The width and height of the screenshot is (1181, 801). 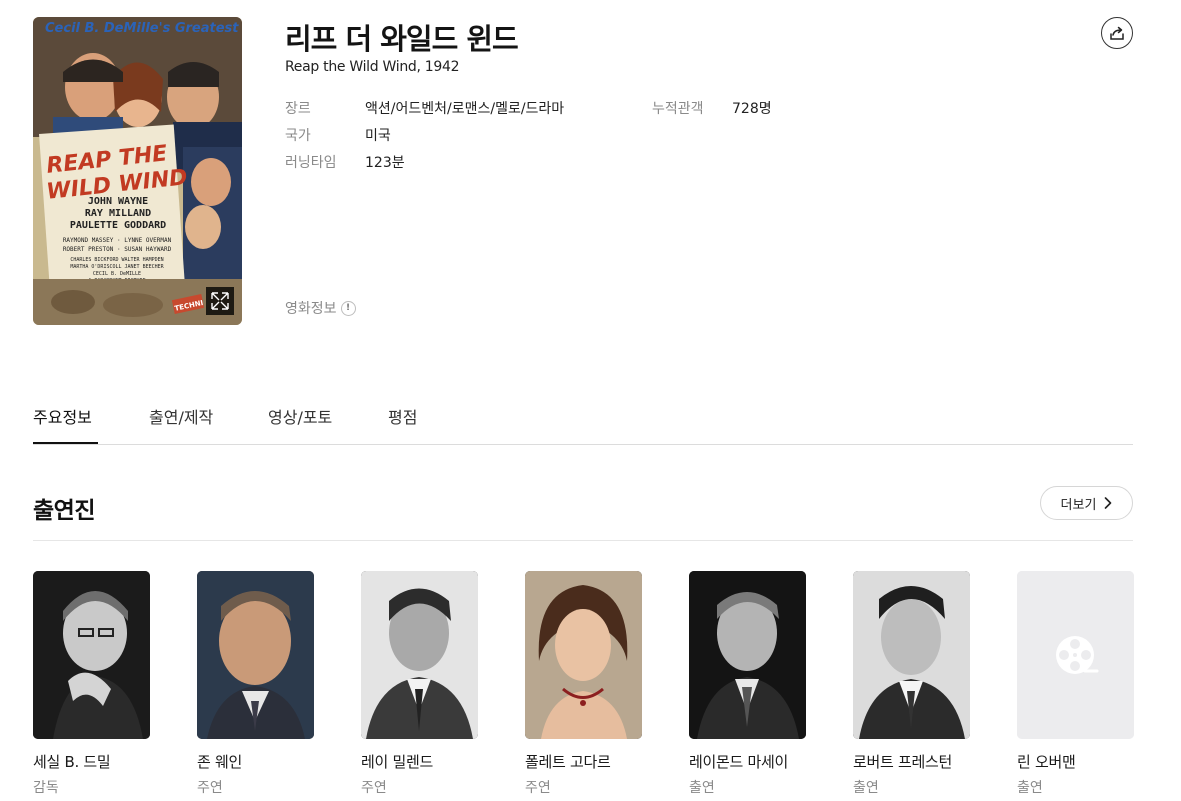 I want to click on info-row-runtime: 러닝타임 123분, so click(x=424, y=163).